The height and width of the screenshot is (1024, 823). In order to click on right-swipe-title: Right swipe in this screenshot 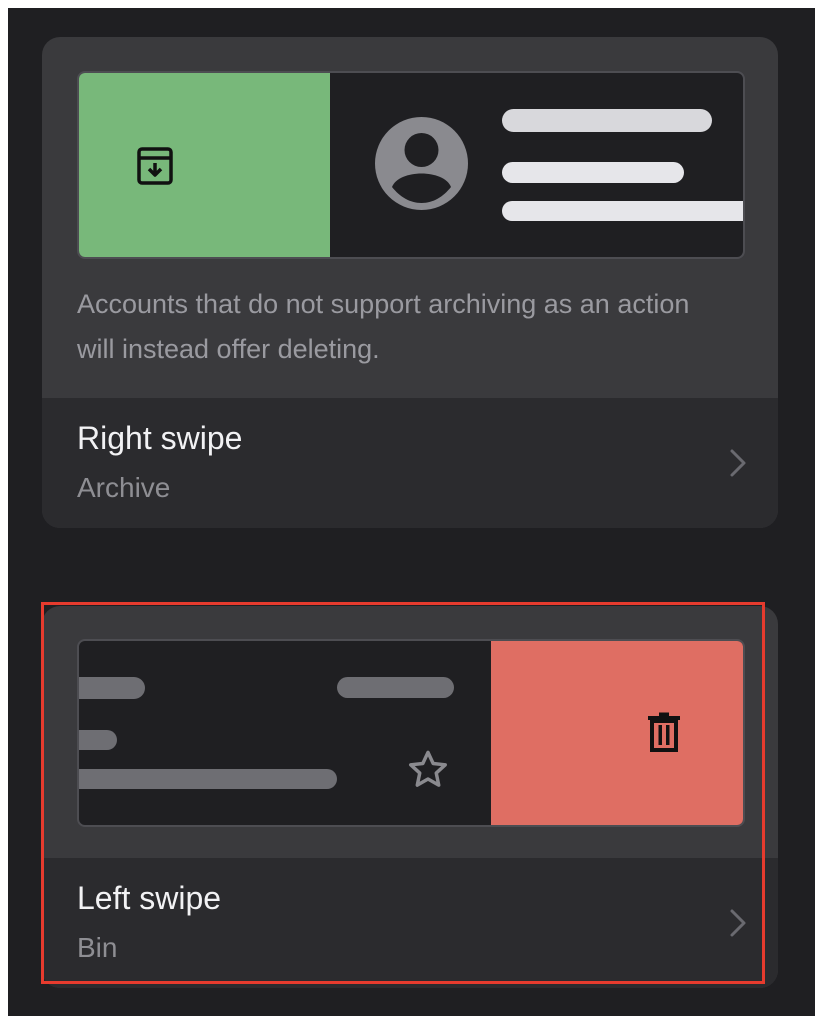, I will do `click(160, 438)`.